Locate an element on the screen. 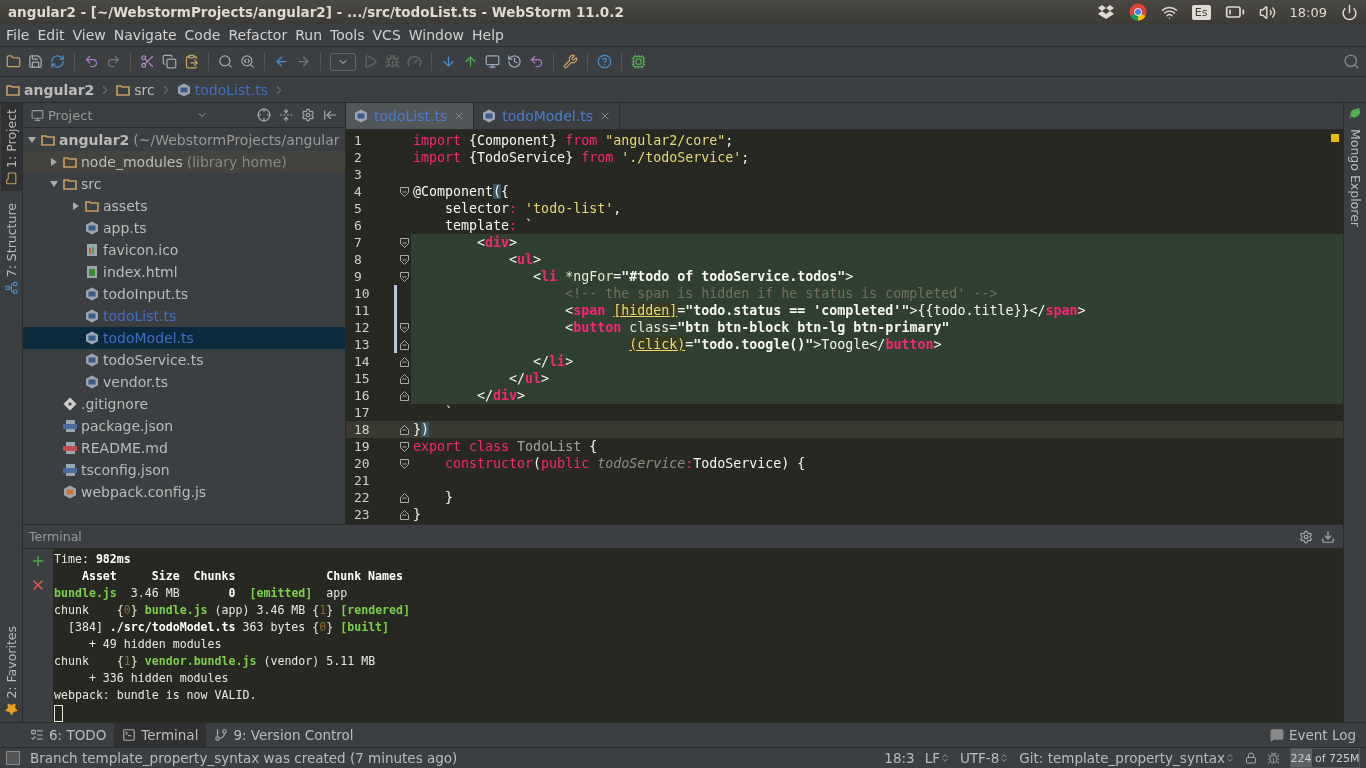 This screenshot has height=768, width=1366. tree-row: package.json is located at coordinates (184, 426).